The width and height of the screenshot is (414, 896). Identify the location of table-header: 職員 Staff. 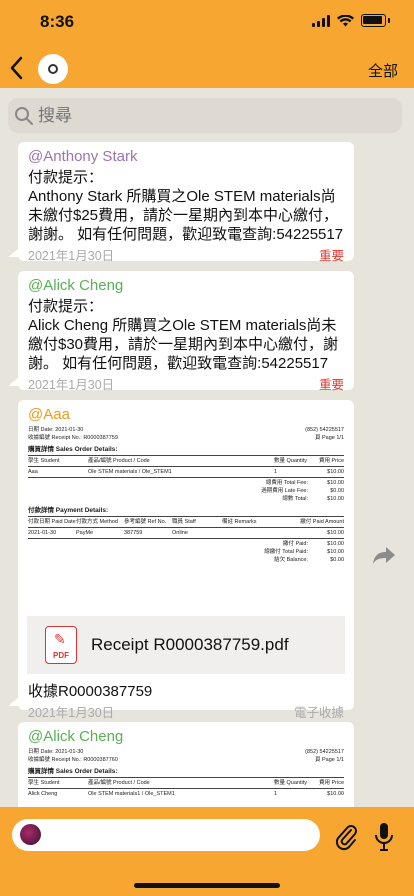
(184, 522).